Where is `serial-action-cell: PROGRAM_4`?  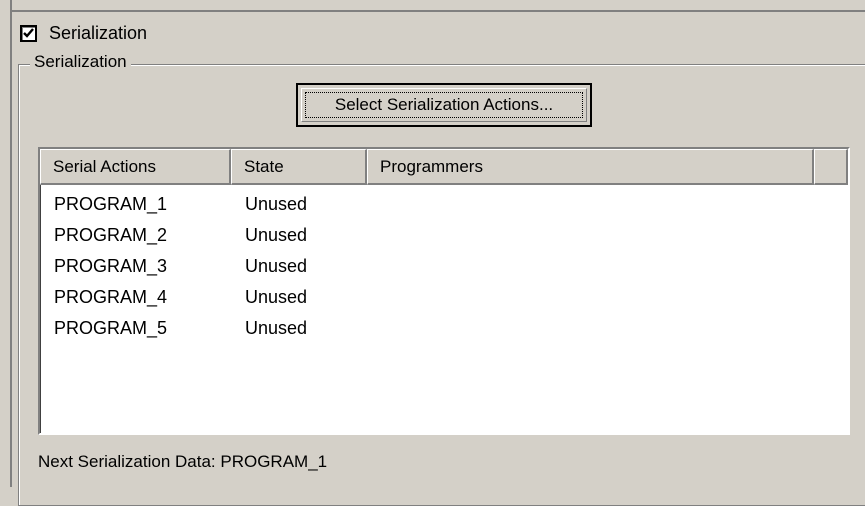 serial-action-cell: PROGRAM_4 is located at coordinates (111, 297).